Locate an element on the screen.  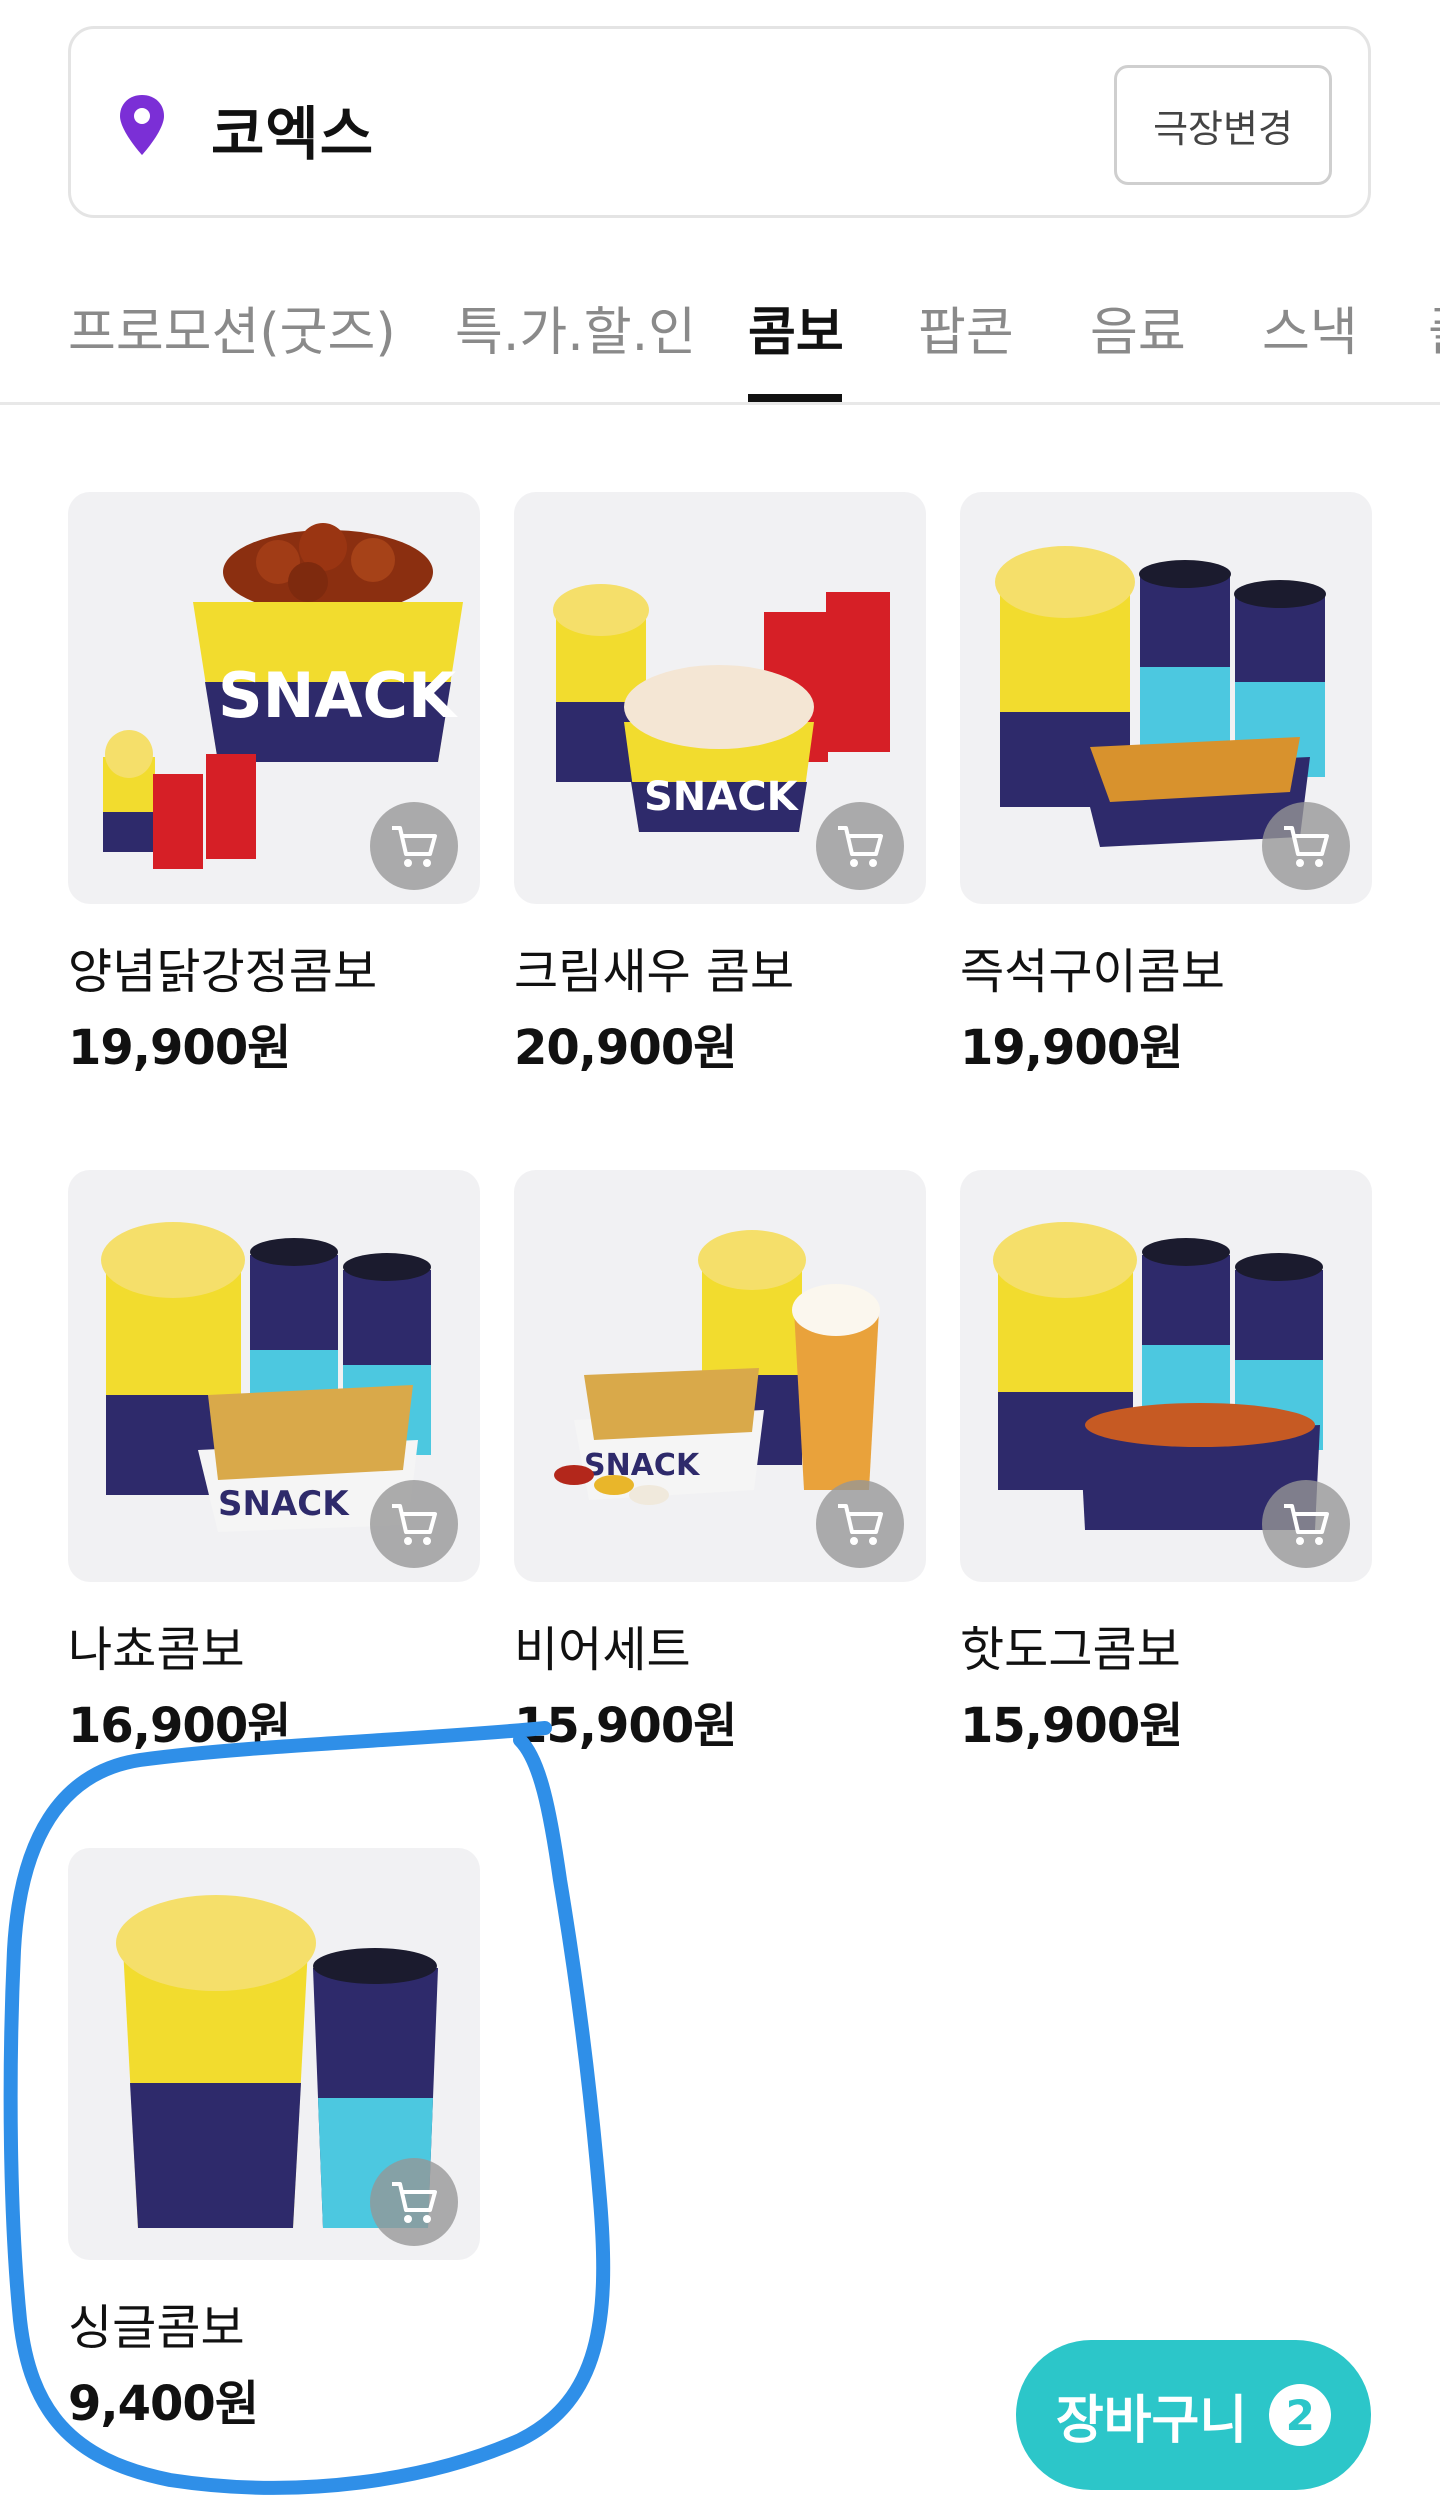
tab-promotion: 프로모션(굿즈) is located at coordinates (232, 327).